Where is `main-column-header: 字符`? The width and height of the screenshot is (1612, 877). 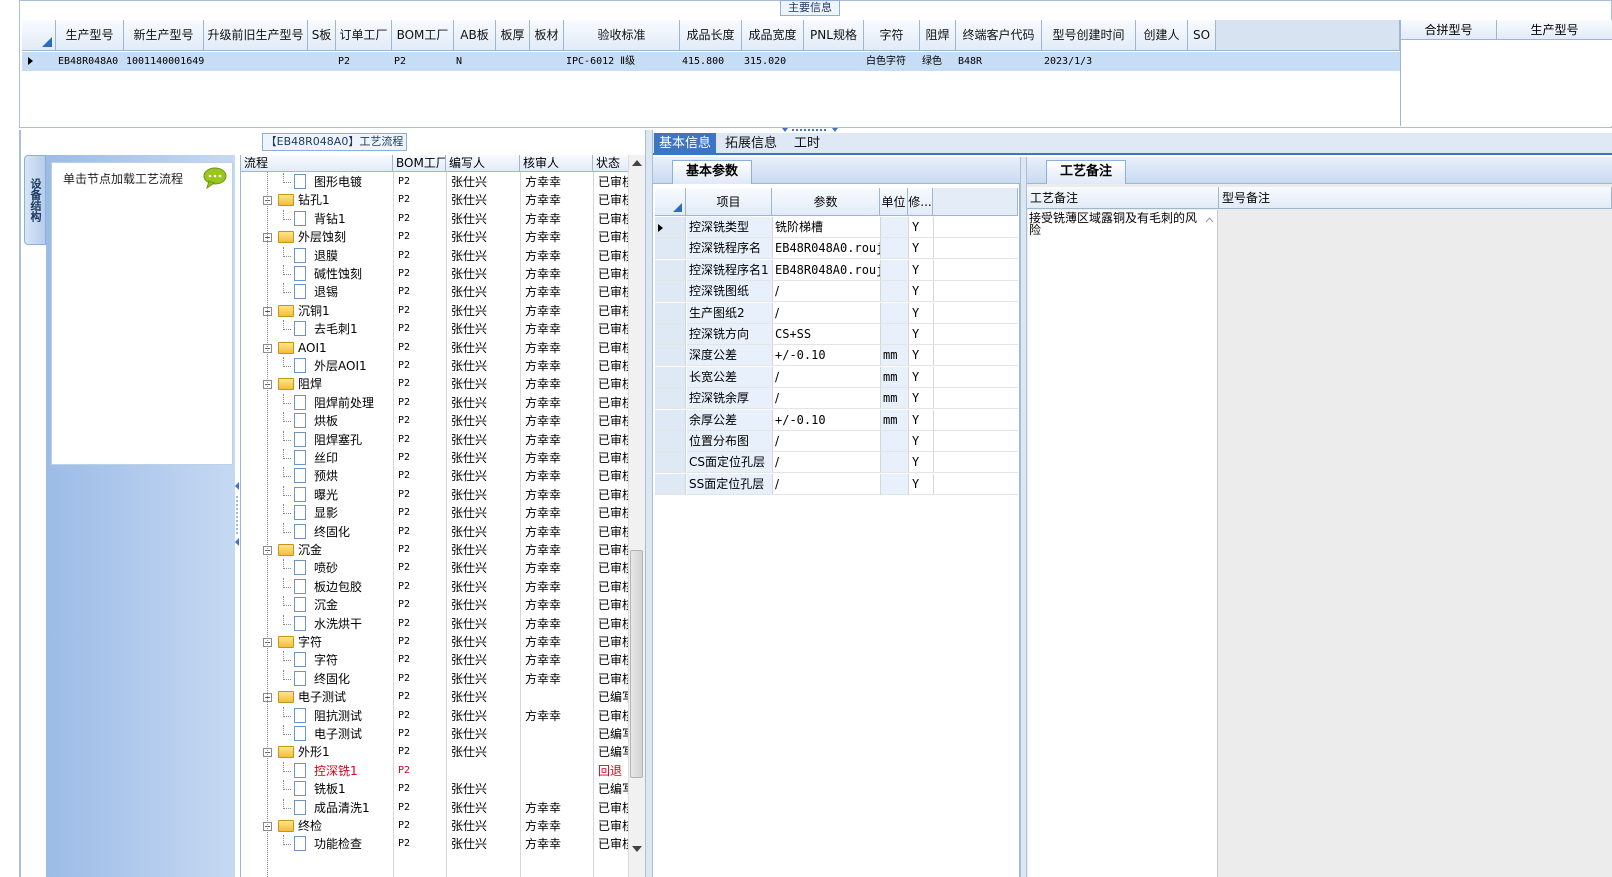
main-column-header: 字符 is located at coordinates (892, 35).